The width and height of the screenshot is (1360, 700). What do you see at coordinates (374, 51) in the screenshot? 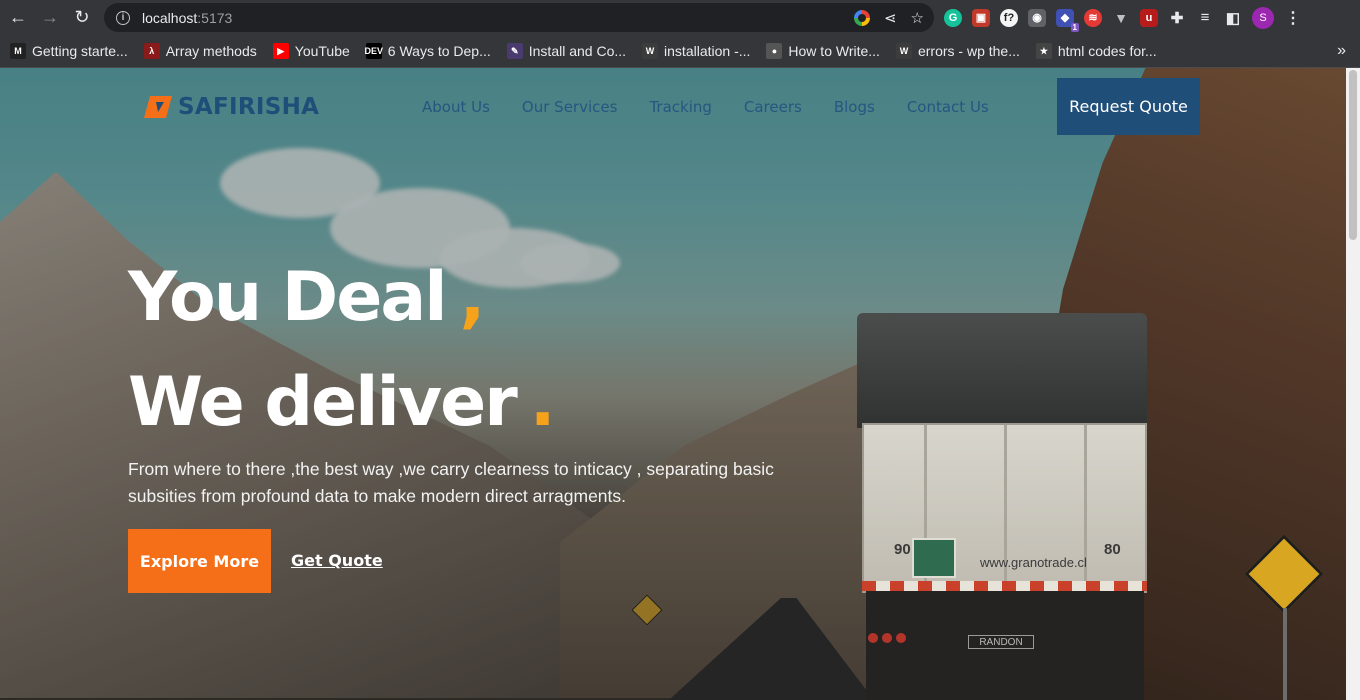
I see `bookmark-favicon-icon: DEV` at bounding box center [374, 51].